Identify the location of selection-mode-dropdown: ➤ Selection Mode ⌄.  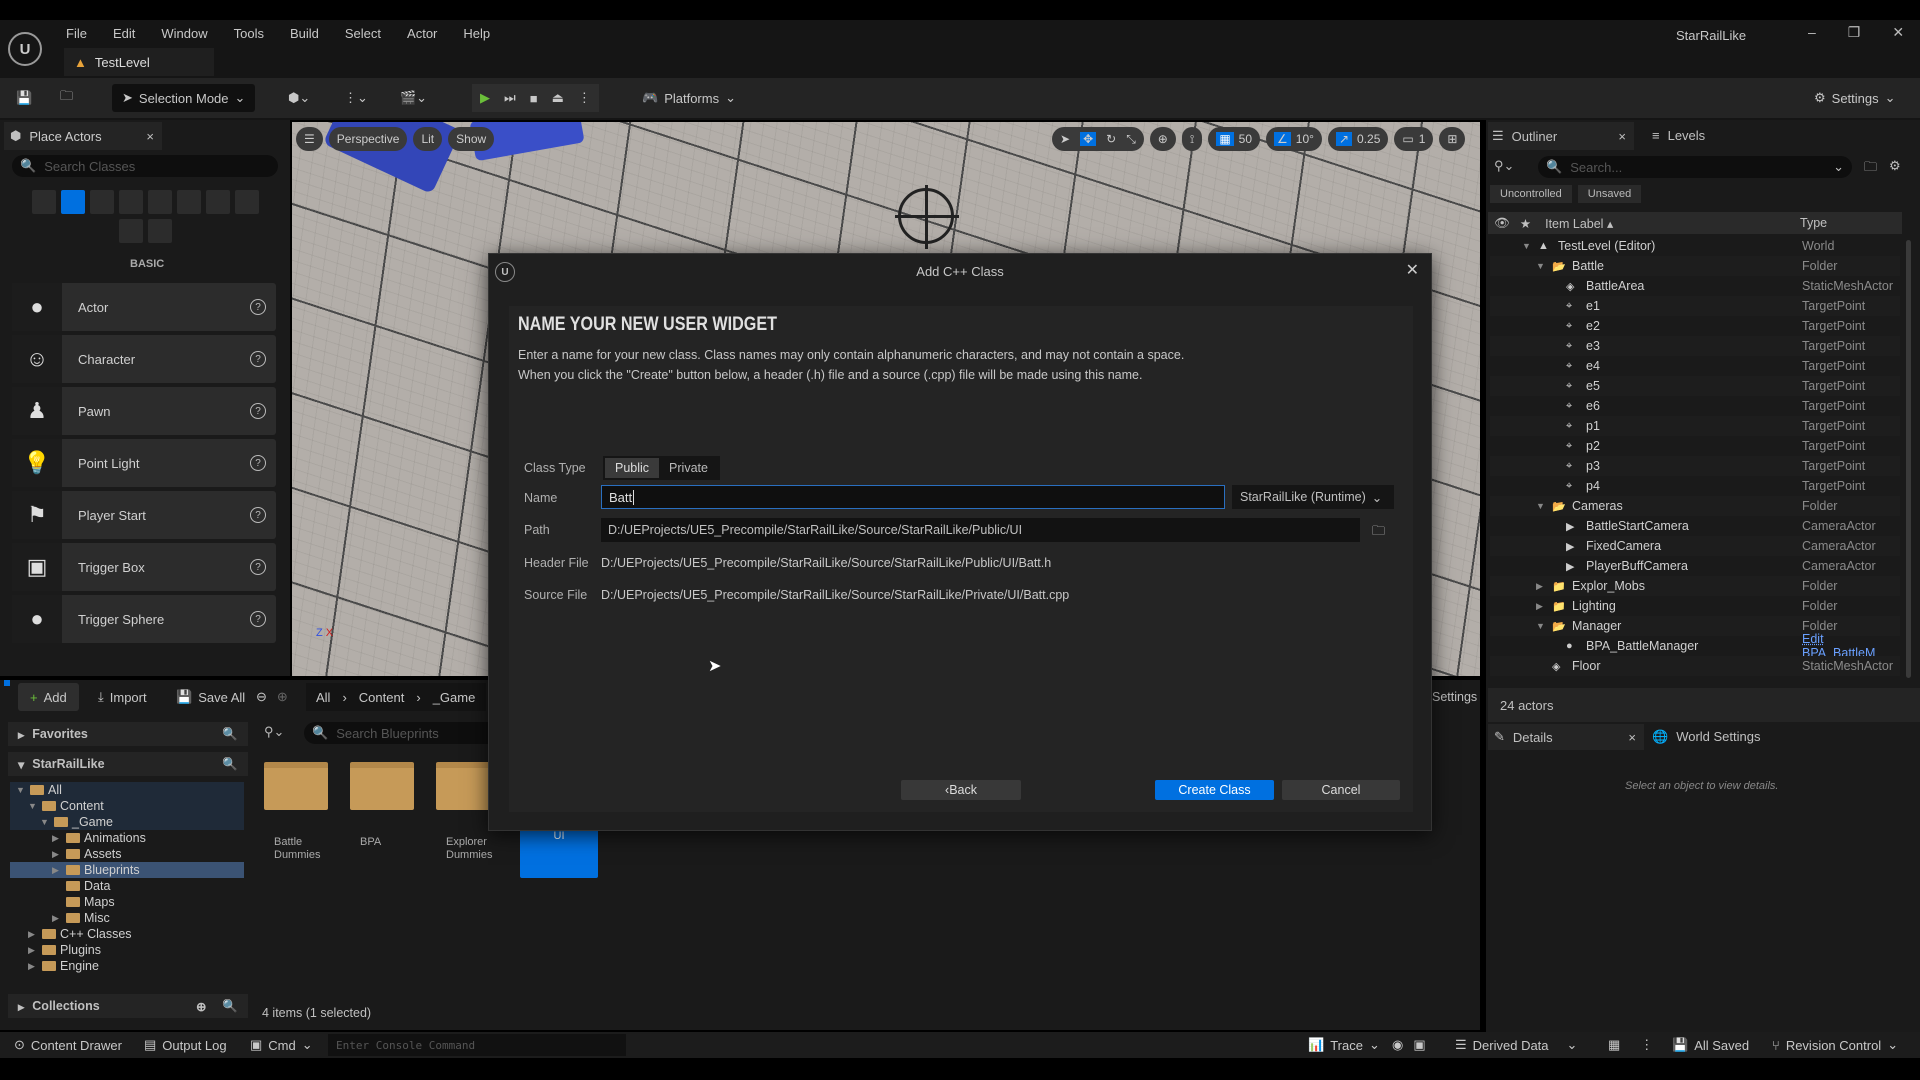
(184, 98).